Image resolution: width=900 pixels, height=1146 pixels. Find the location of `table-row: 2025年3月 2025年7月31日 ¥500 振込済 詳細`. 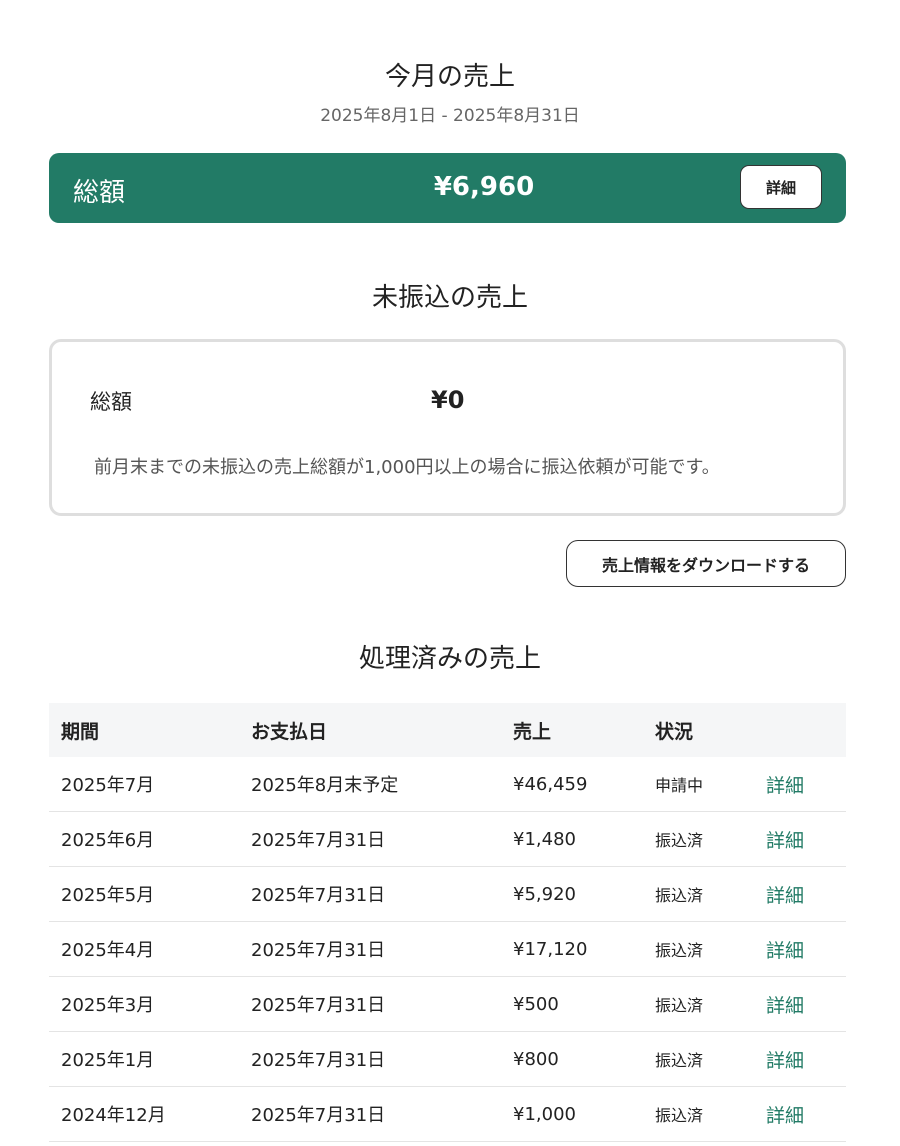

table-row: 2025年3月 2025年7月31日 ¥500 振込済 詳細 is located at coordinates (447, 1004).